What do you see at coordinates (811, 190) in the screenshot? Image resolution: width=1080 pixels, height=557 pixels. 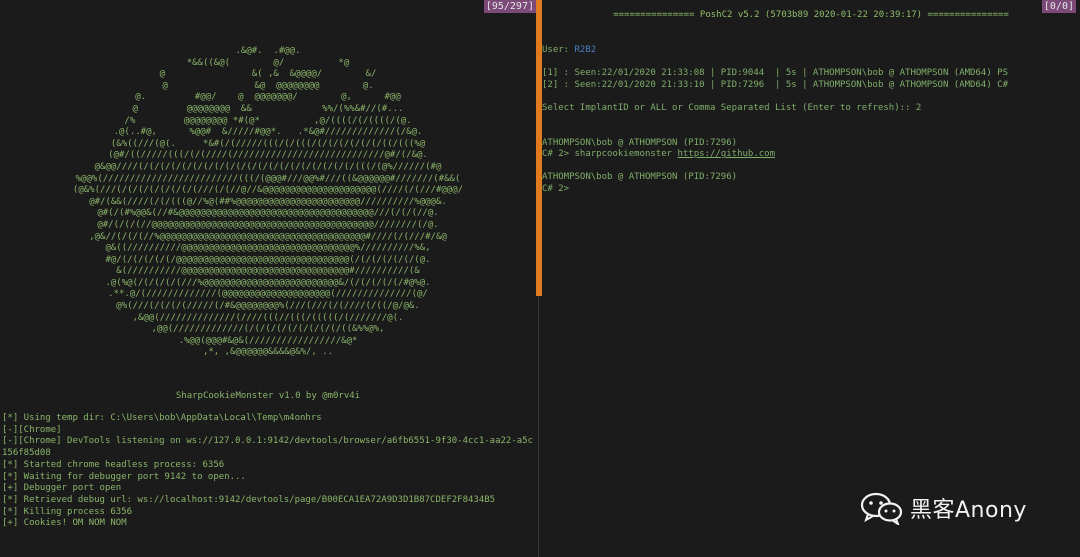 I see `command-prompt: C# 2>` at bounding box center [811, 190].